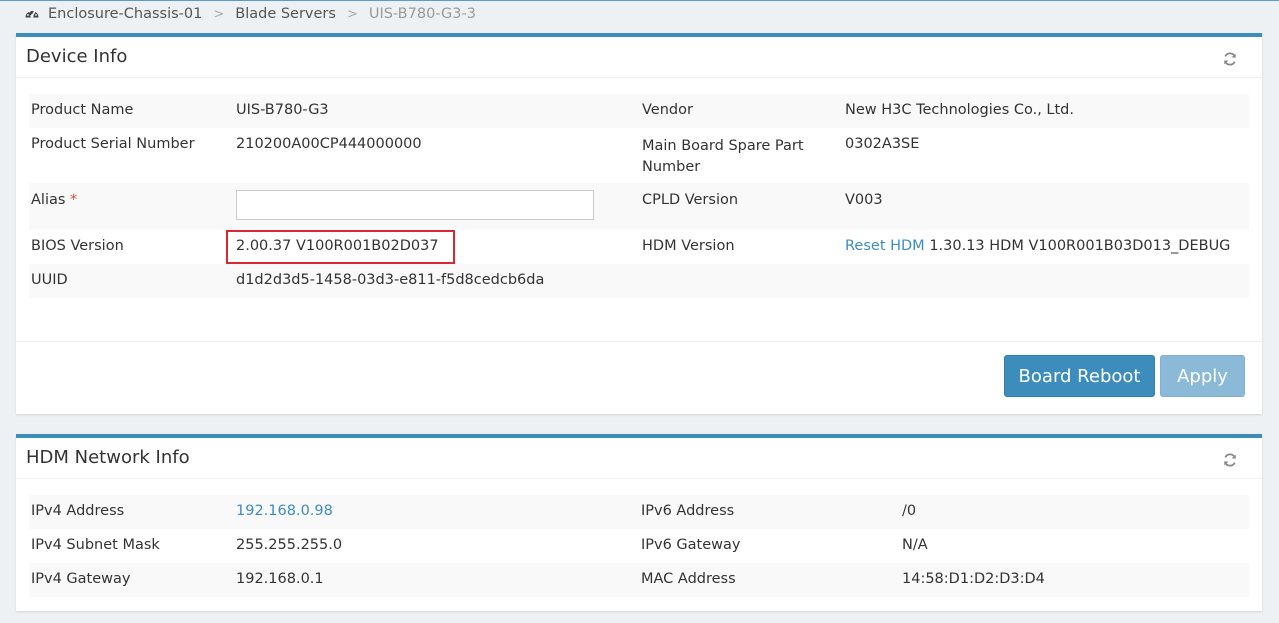 The height and width of the screenshot is (623, 1279). What do you see at coordinates (882, 144) in the screenshot?
I see `spare-part-value: 0302A3SE` at bounding box center [882, 144].